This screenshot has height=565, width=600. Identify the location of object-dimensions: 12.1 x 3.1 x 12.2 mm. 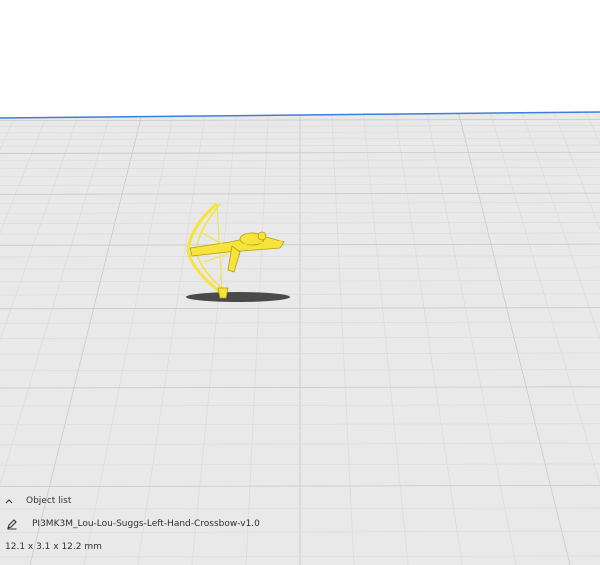
(53, 547).